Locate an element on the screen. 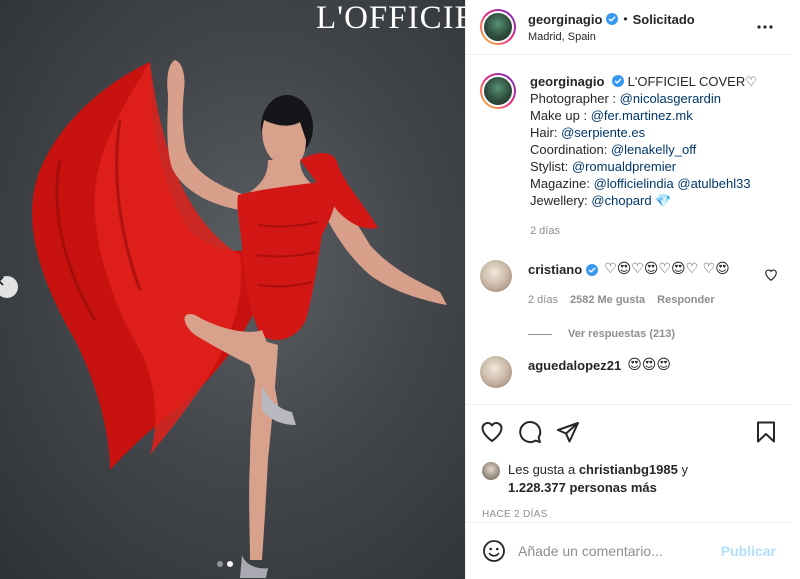  add-comment-bar: Publicar is located at coordinates (629, 550).